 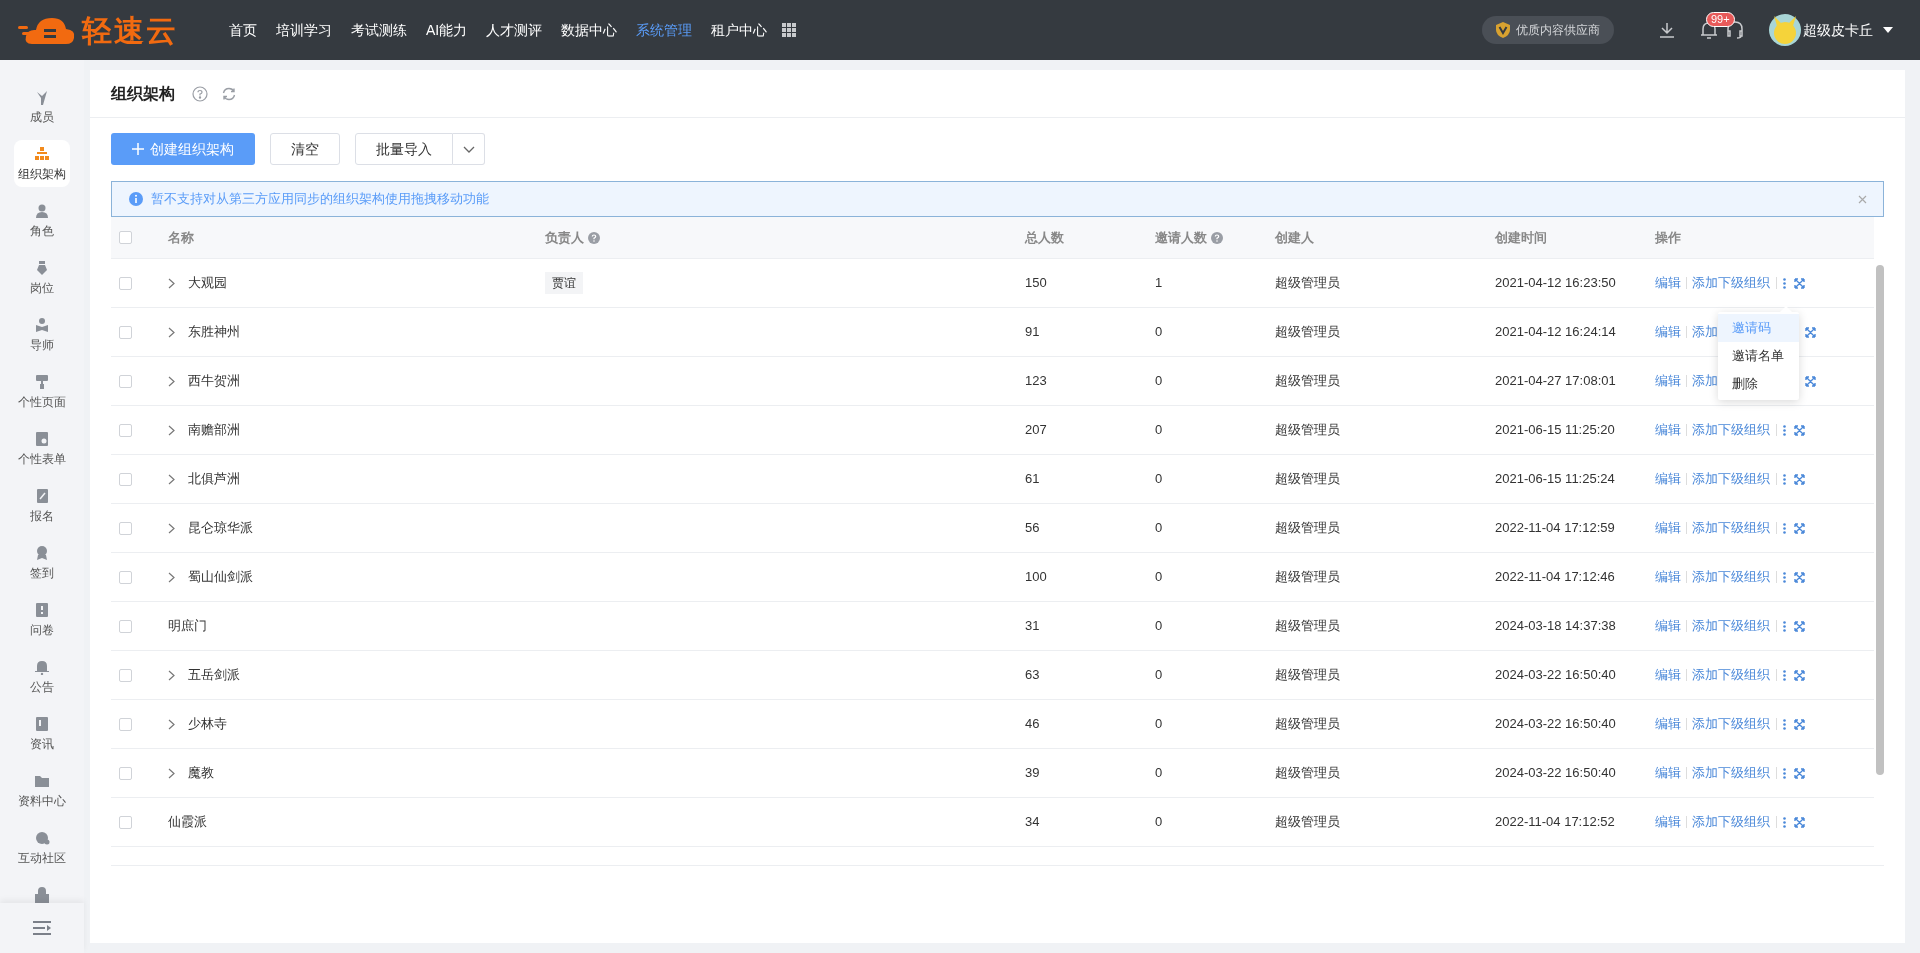 I want to click on alert-text: 暂不支持对从第三方应用同步的组织架构使用拖拽移动功能, so click(x=320, y=199).